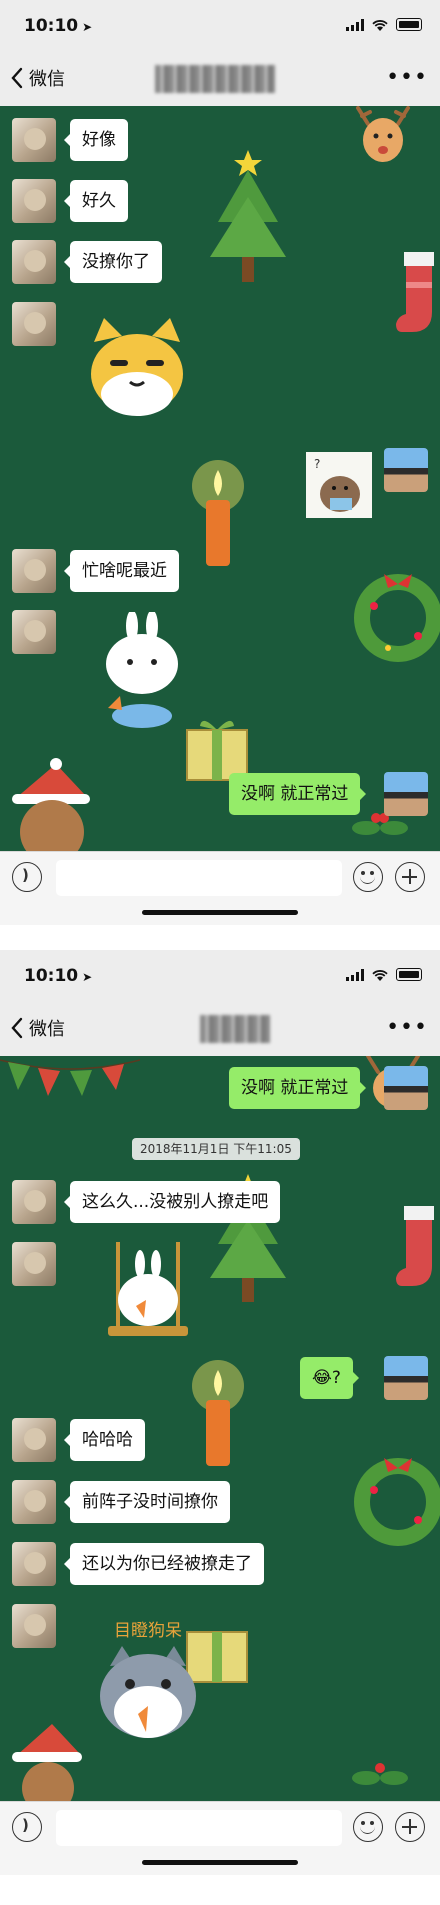 The image size is (440, 1905). I want to click on bunny-swing-sticker, so click(148, 1302).